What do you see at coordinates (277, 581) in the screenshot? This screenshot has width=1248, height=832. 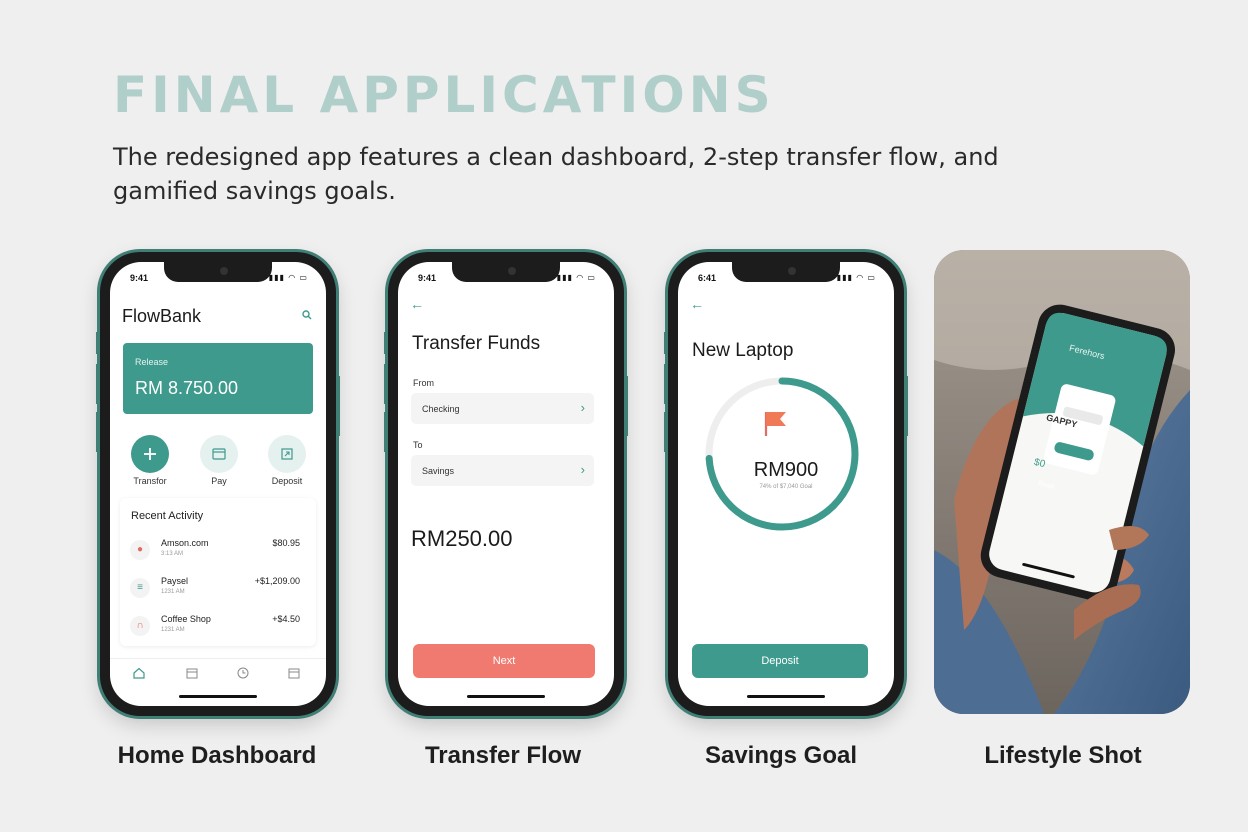 I see `transaction-amount: +$1,209.00` at bounding box center [277, 581].